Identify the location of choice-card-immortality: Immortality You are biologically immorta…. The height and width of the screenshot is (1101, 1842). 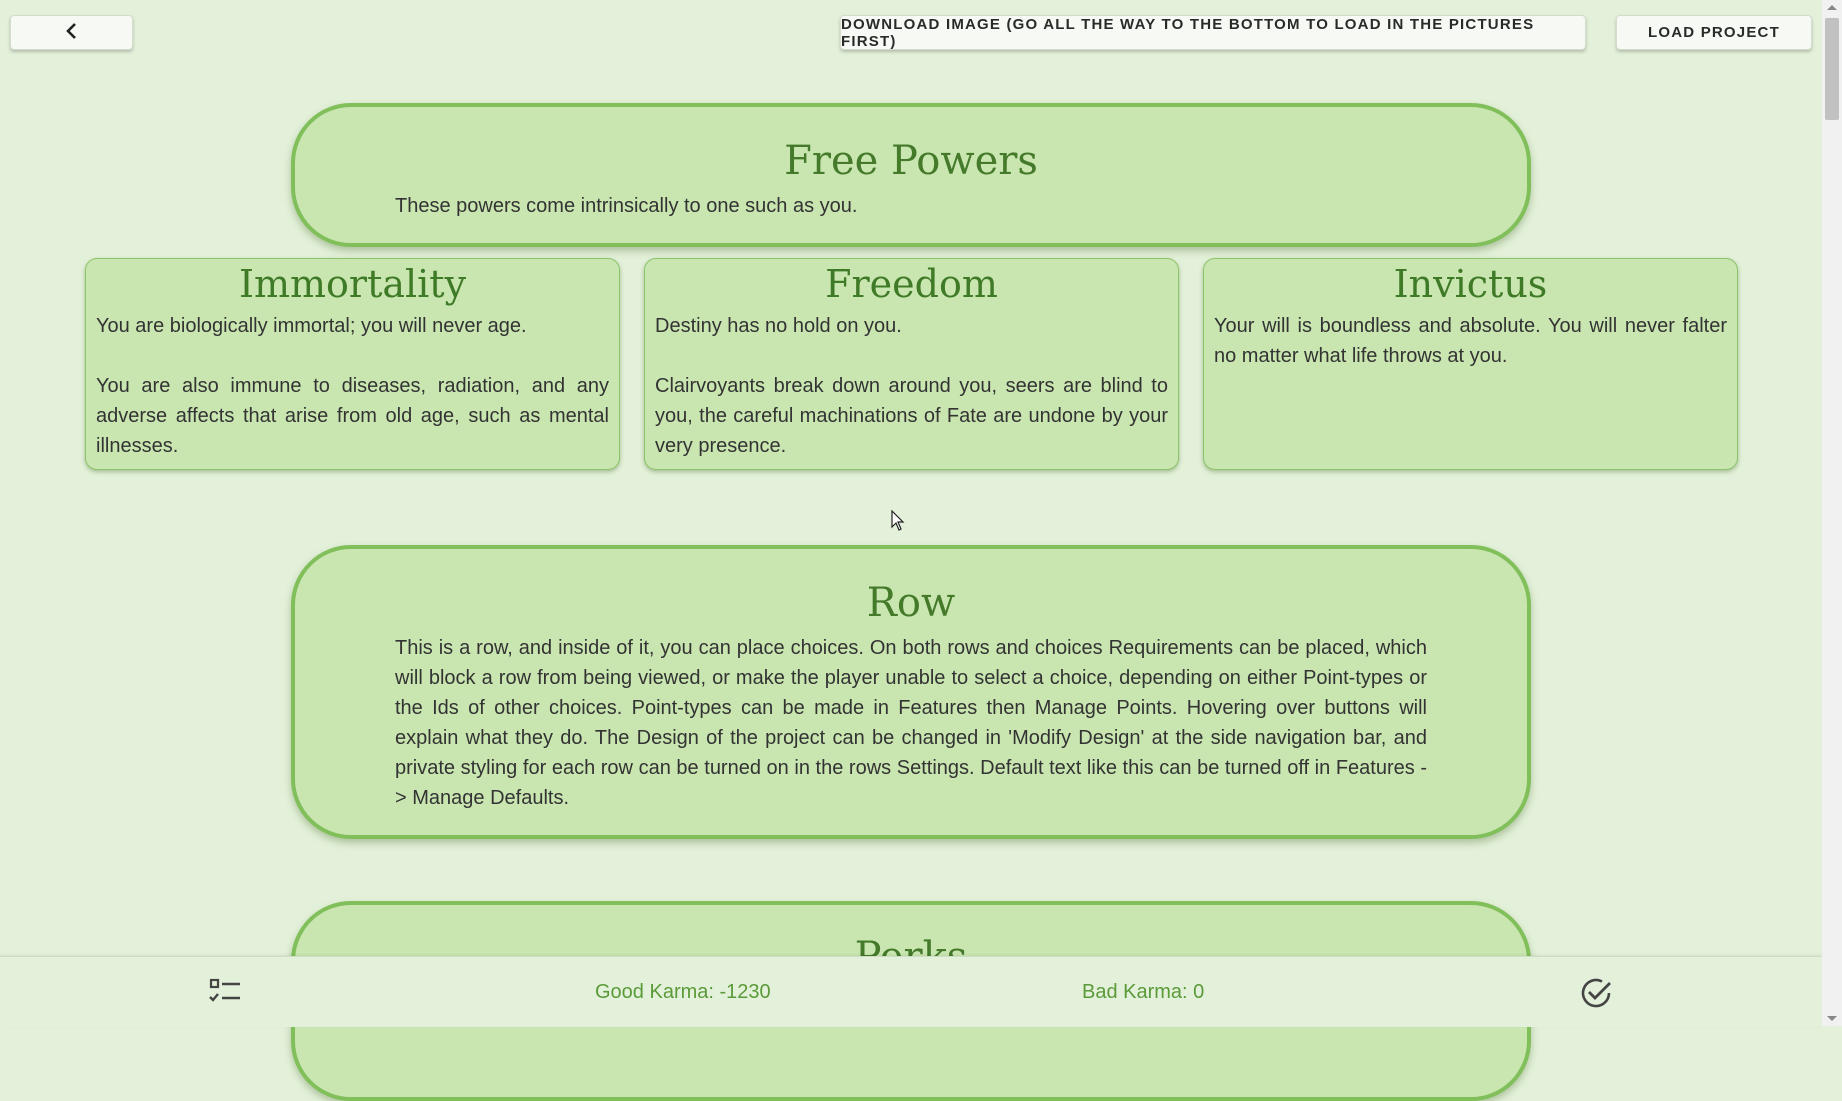
(352, 364).